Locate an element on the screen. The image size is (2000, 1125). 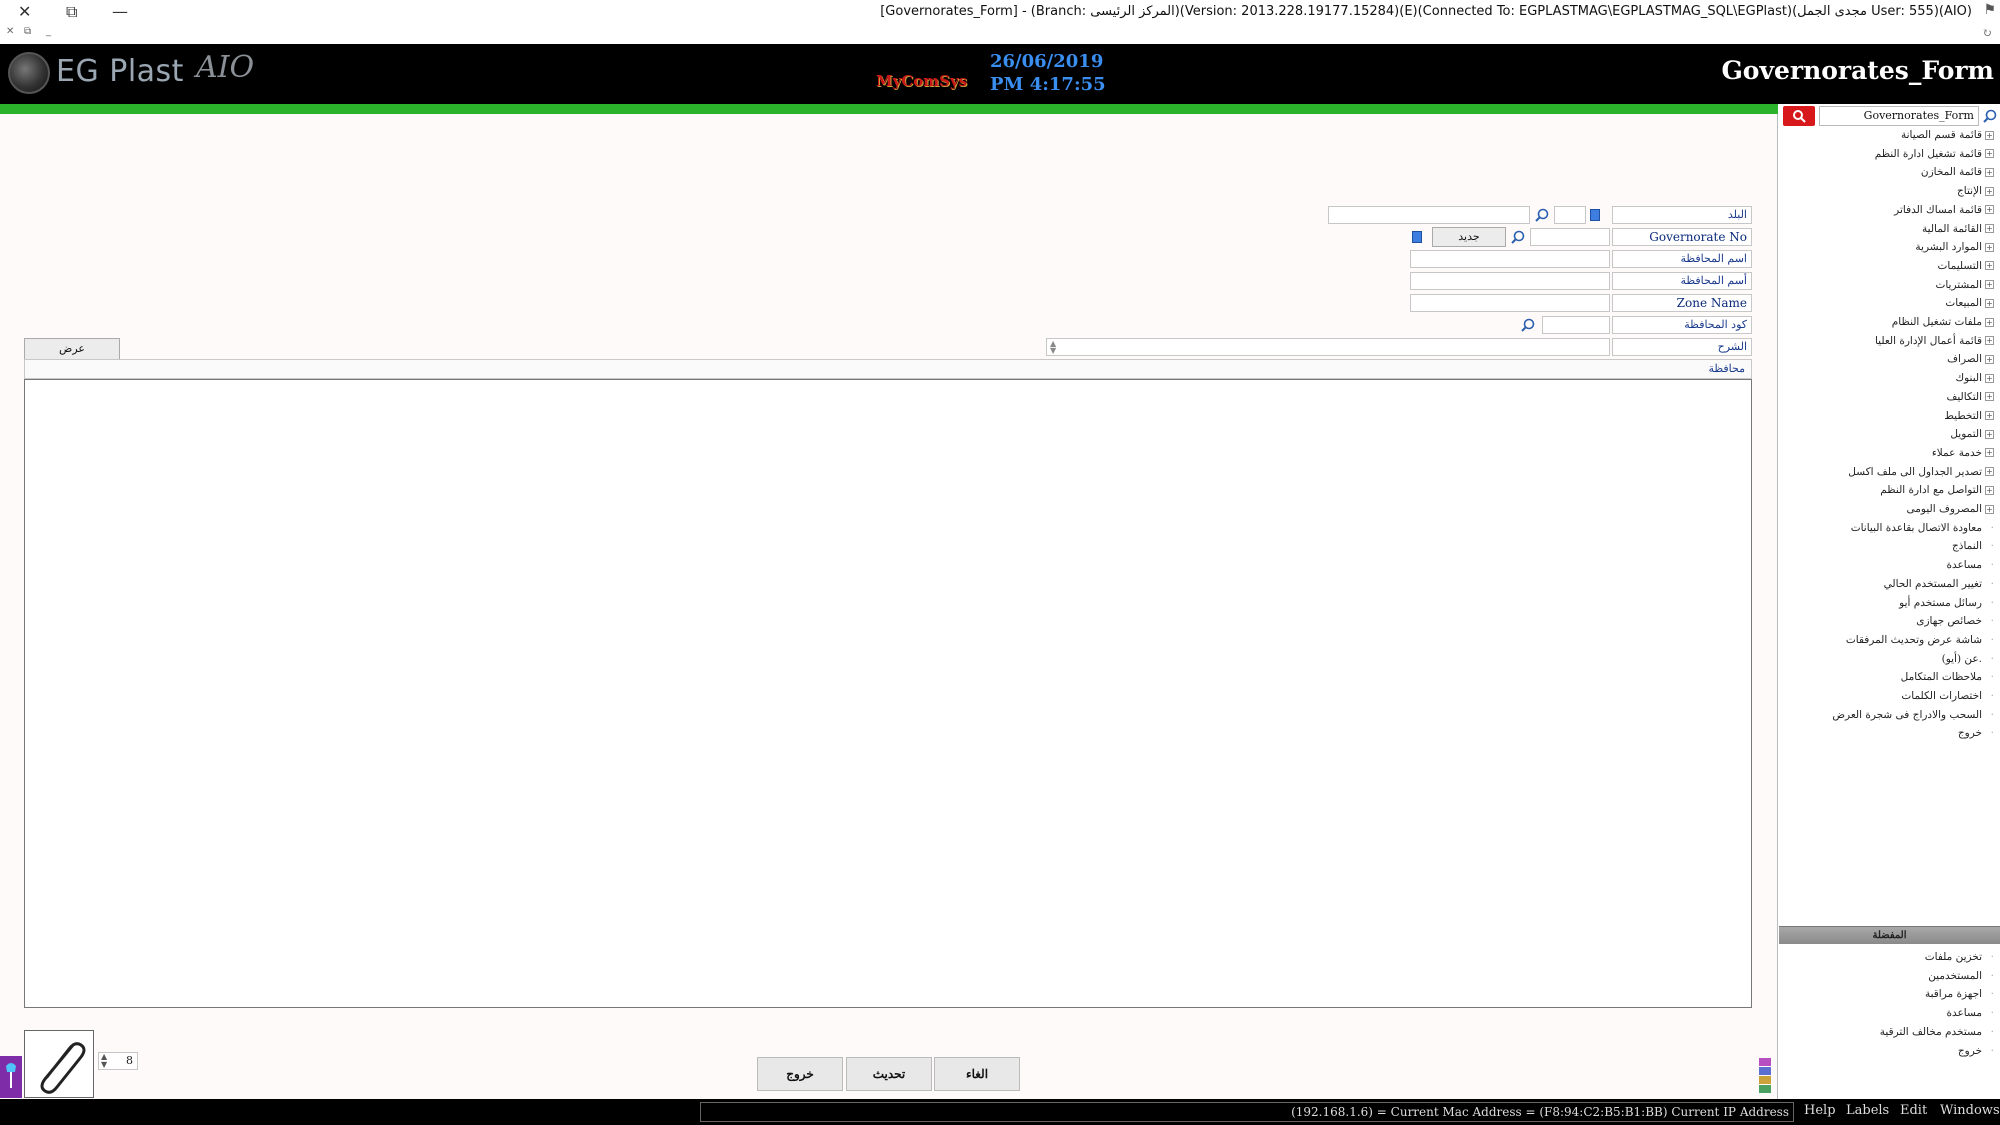
menu-tree-item: رسائل مستخدم أيو · is located at coordinates (1946, 603).